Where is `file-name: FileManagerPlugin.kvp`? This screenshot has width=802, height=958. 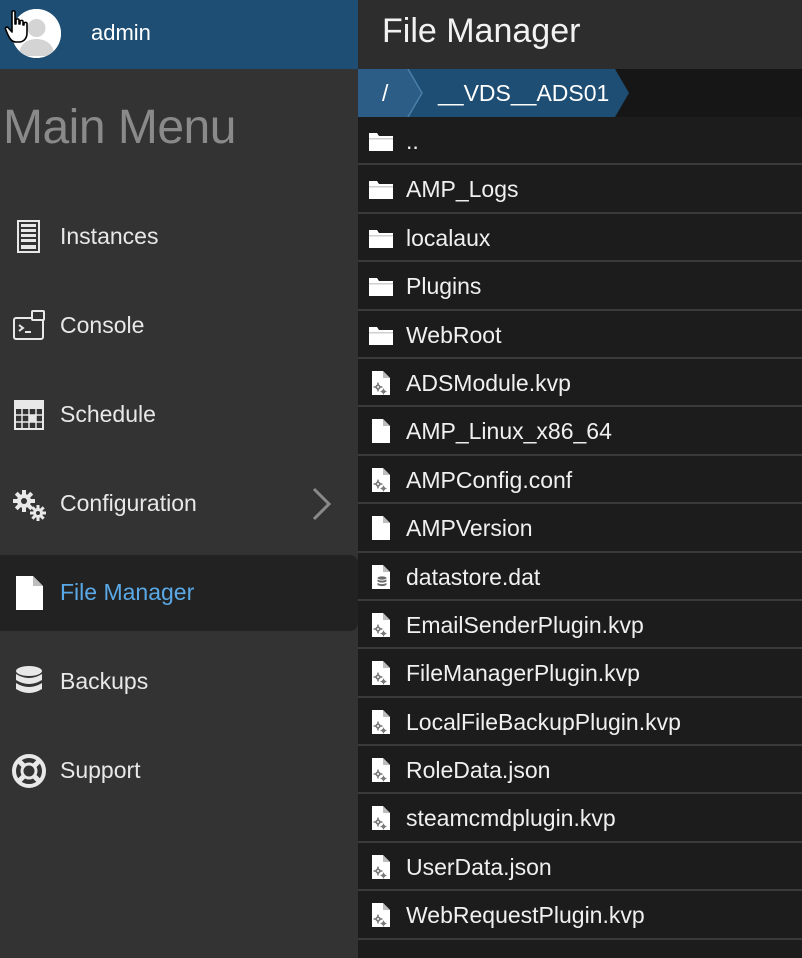 file-name: FileManagerPlugin.kvp is located at coordinates (523, 673).